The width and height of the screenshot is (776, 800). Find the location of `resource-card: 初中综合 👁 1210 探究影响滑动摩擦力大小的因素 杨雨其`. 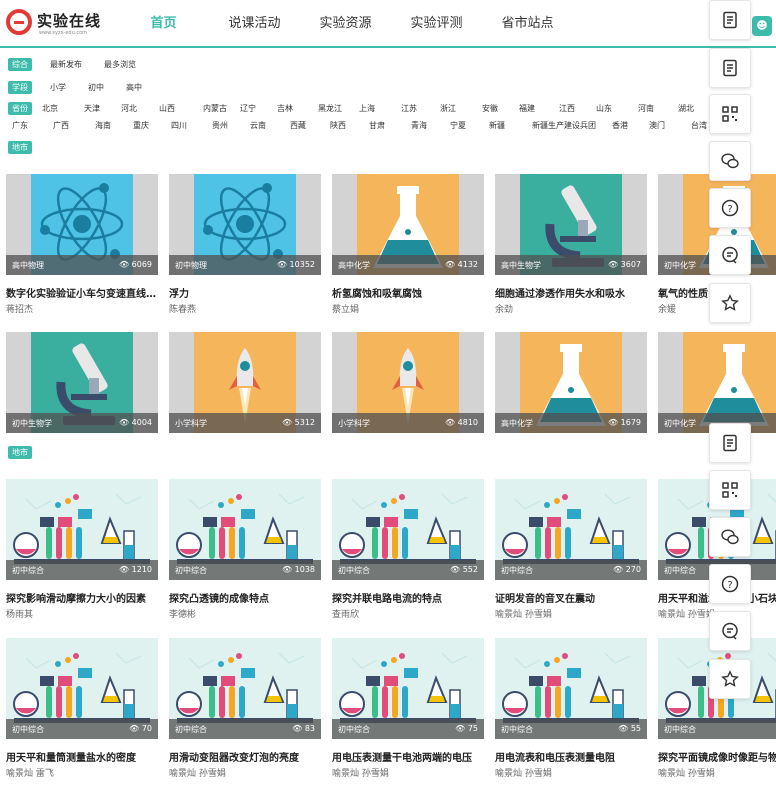

resource-card: 初中综合 👁 1210 探究影响滑动摩擦力大小的因素 杨雨其 is located at coordinates (82, 549).